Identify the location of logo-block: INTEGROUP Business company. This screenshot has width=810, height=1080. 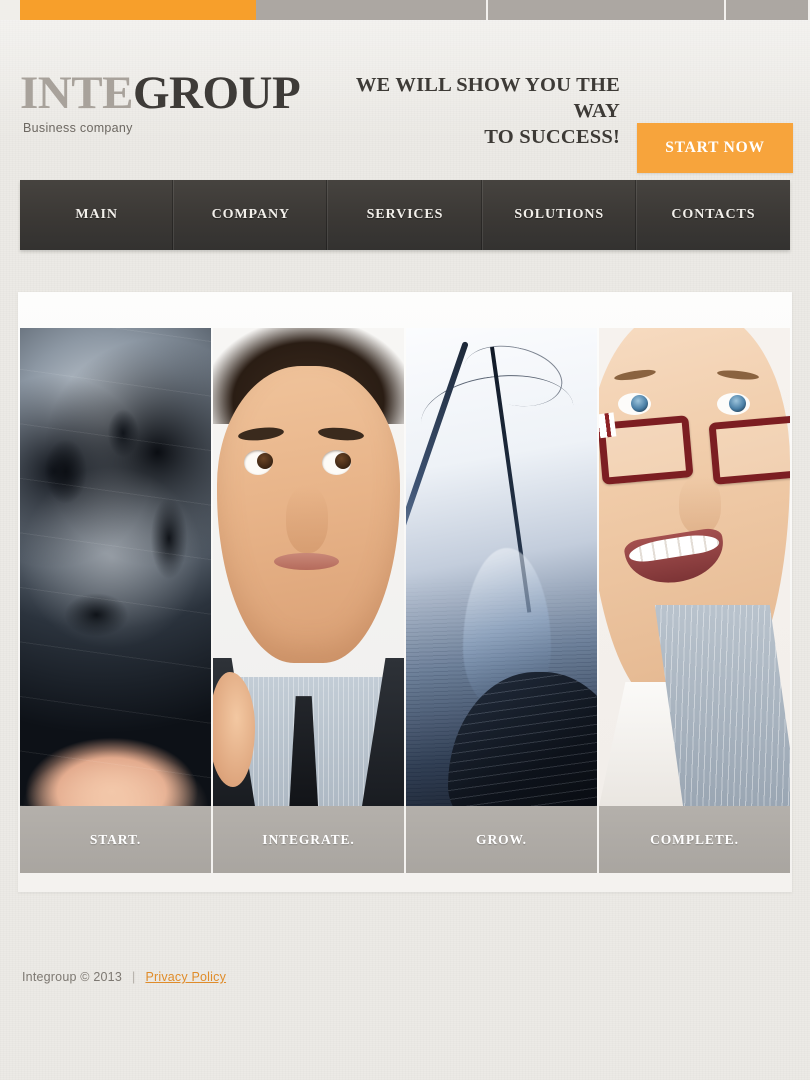
(160, 101).